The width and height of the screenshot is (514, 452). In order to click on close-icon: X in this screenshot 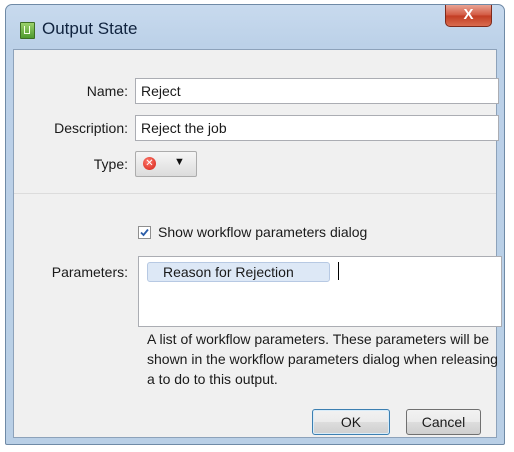, I will do `click(468, 14)`.